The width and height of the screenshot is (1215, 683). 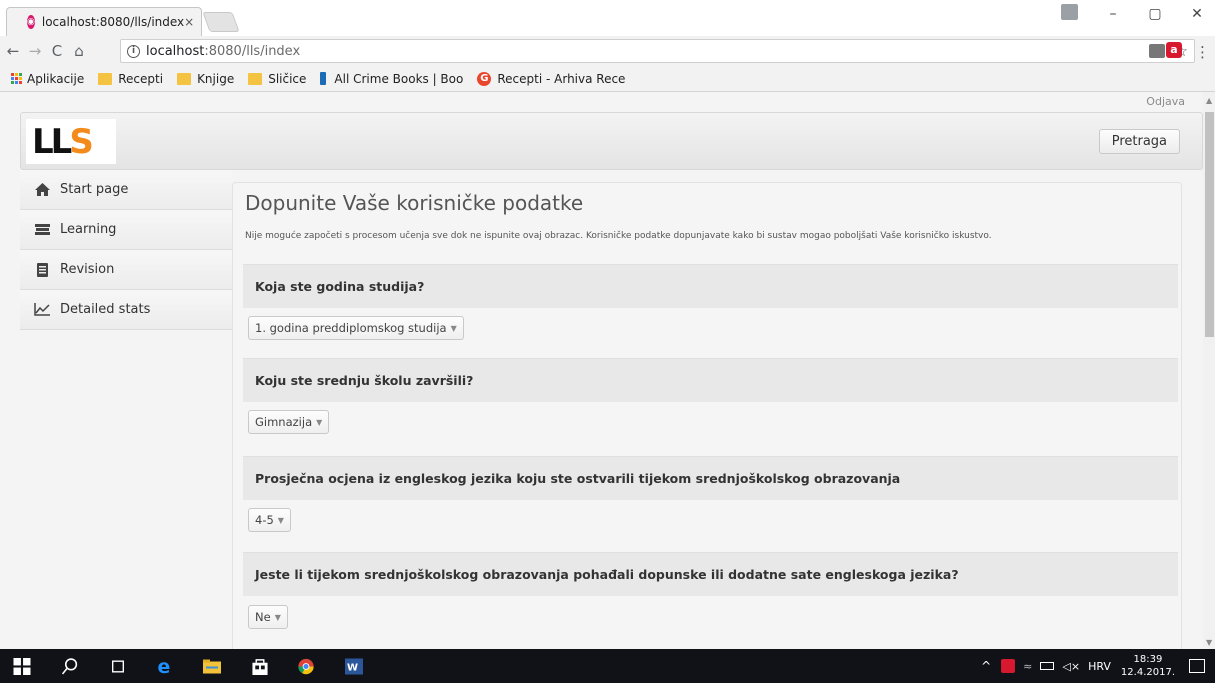 I want to click on system-tray: ^ ≈ ◁× HRV 18:39 12.4.2017., so click(x=1098, y=666).